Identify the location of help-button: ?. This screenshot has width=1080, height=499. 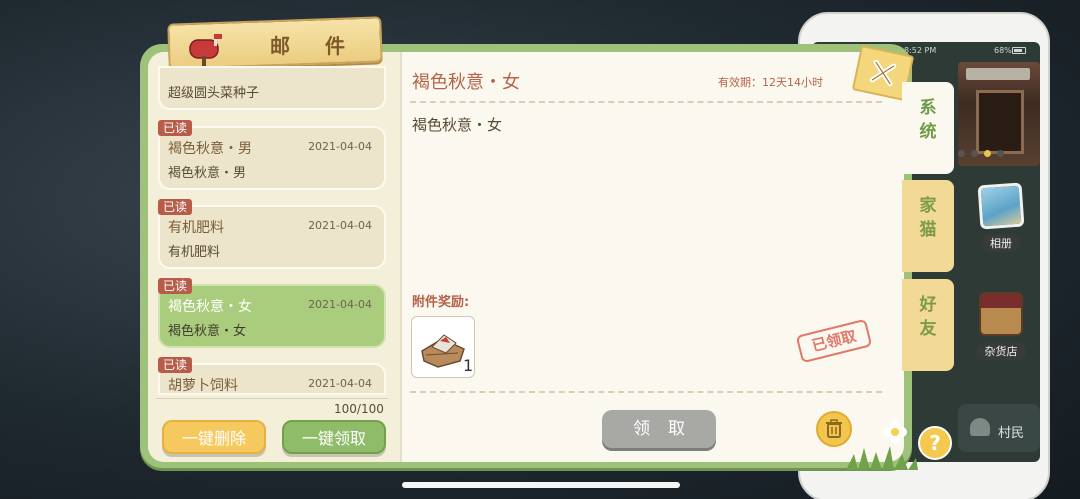
(935, 443).